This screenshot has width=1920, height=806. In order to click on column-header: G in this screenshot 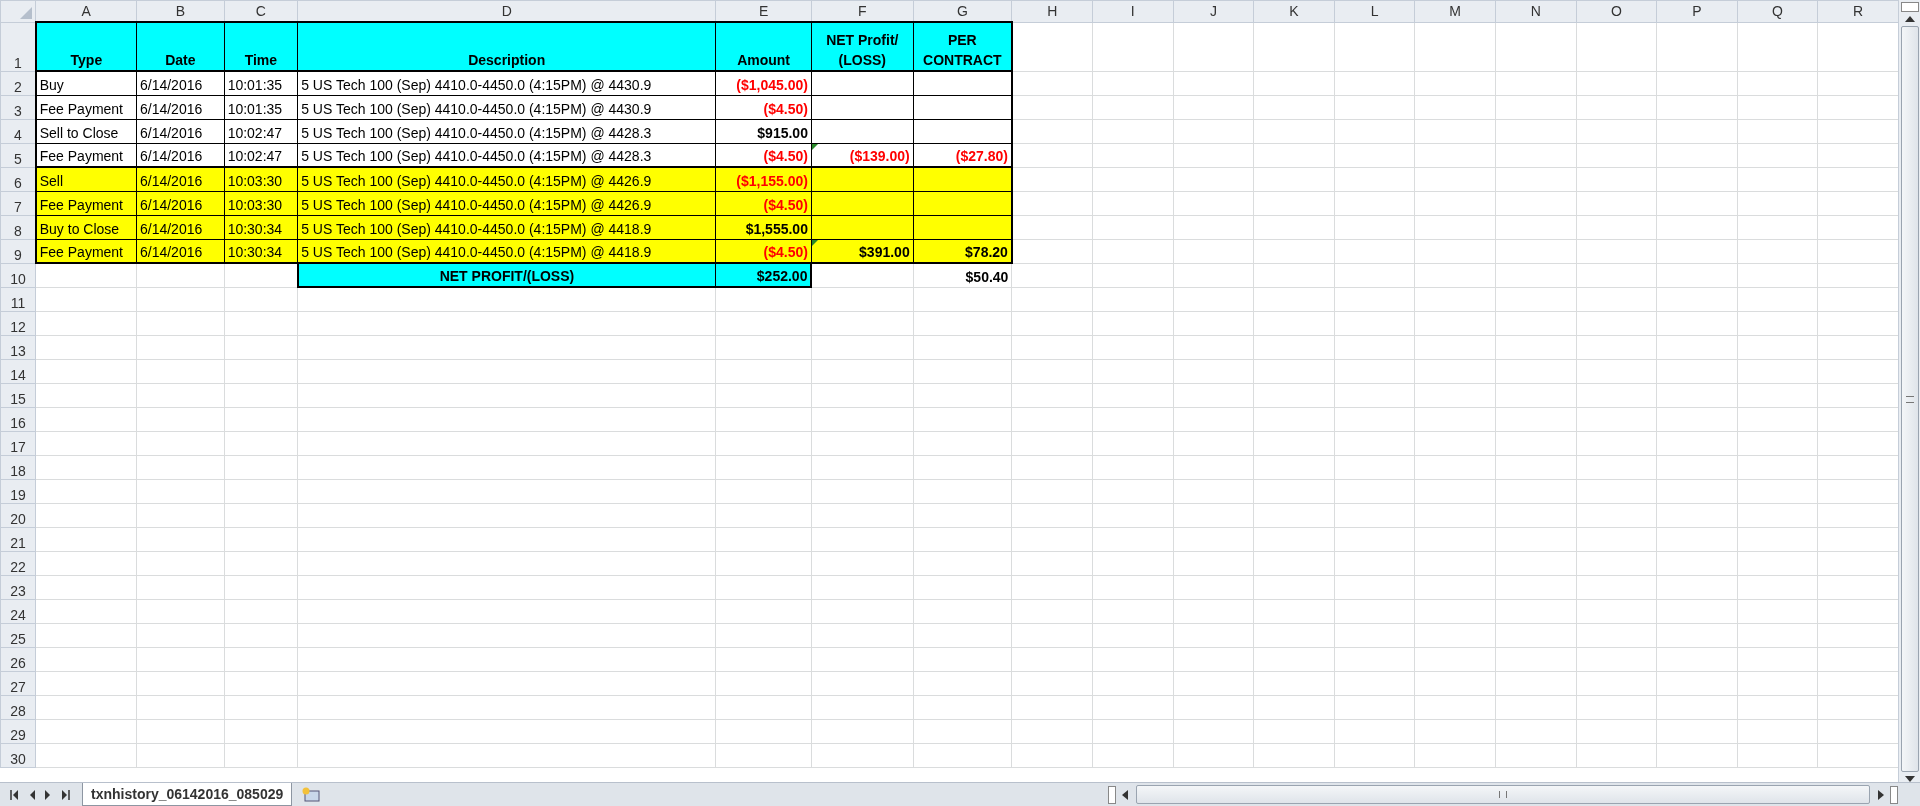, I will do `click(962, 11)`.